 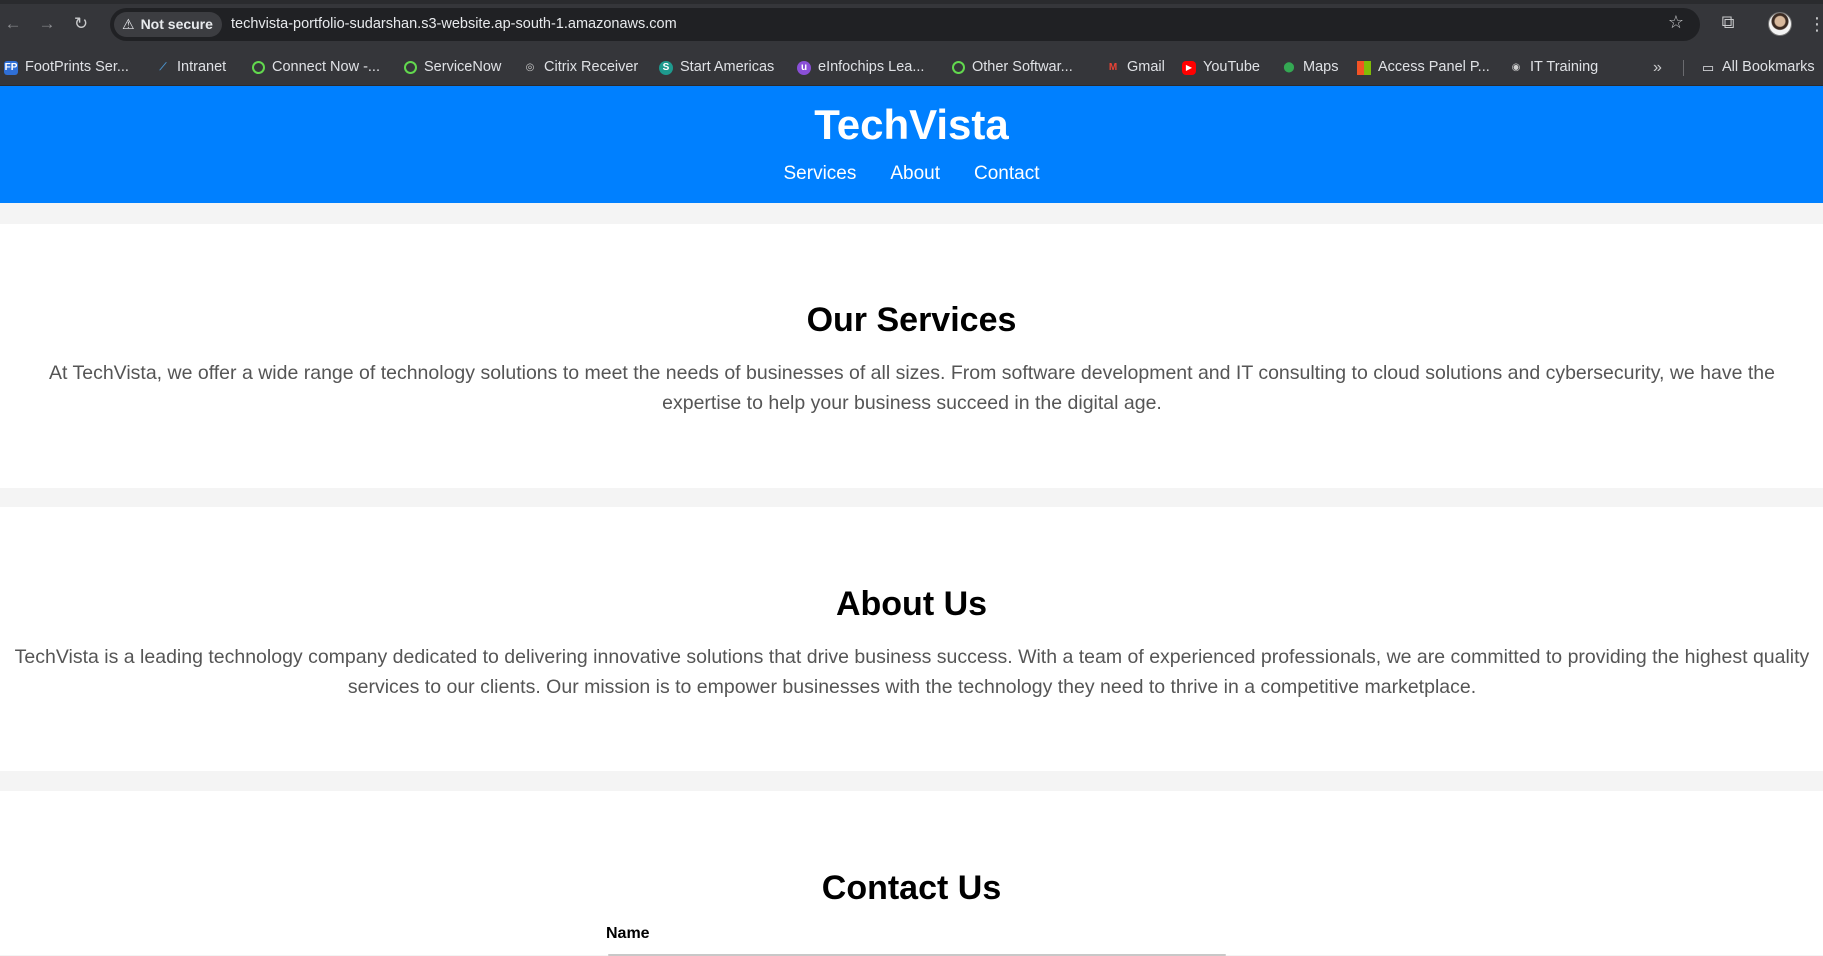 I want to click on bookmark-label: YouTube, so click(x=1231, y=67).